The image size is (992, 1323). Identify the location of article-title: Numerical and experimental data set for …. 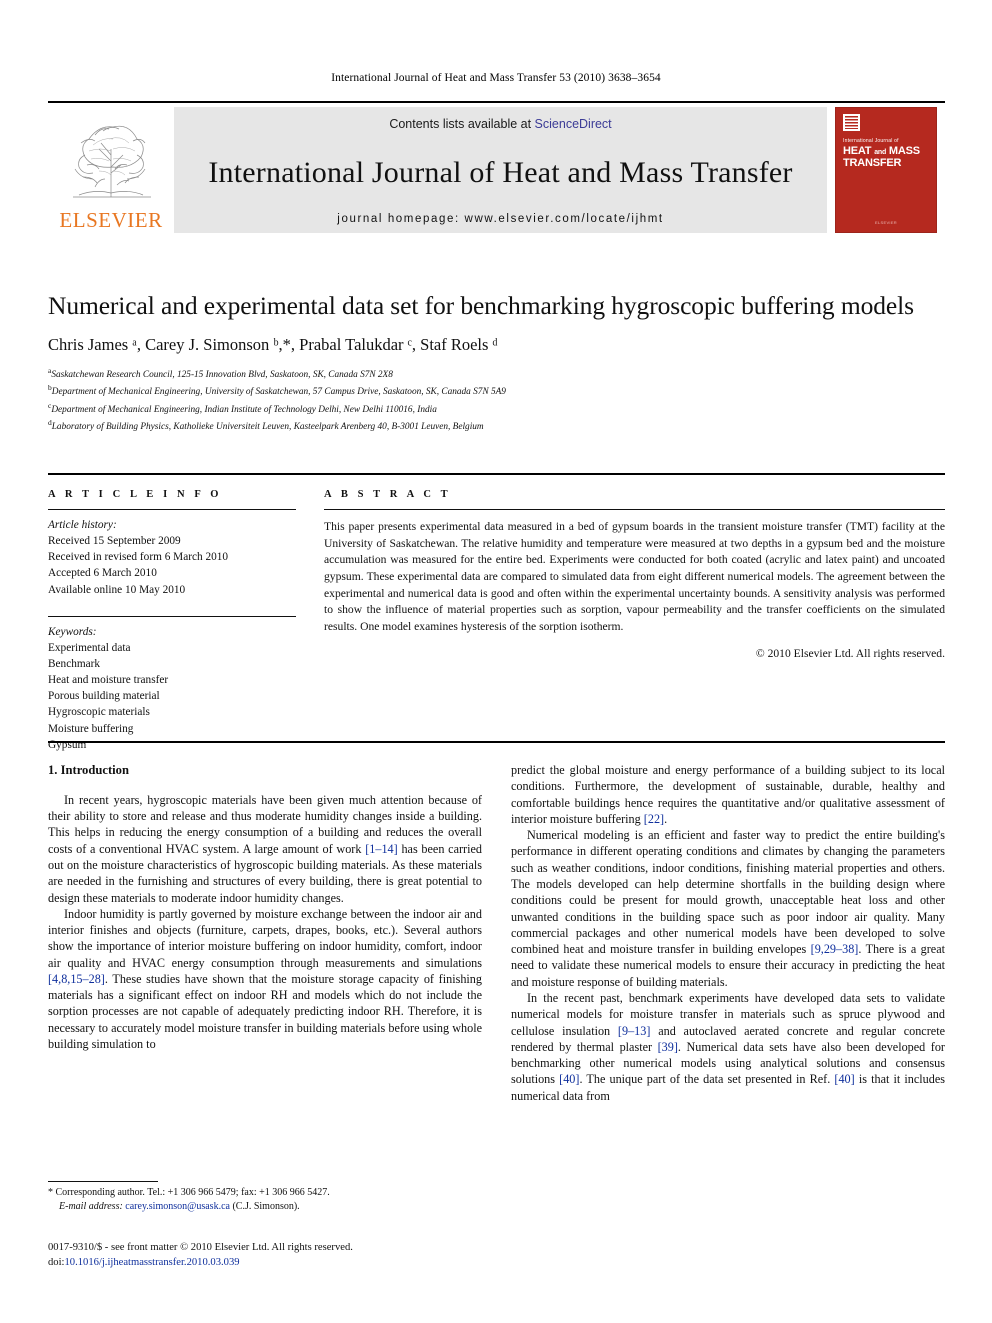
(481, 305).